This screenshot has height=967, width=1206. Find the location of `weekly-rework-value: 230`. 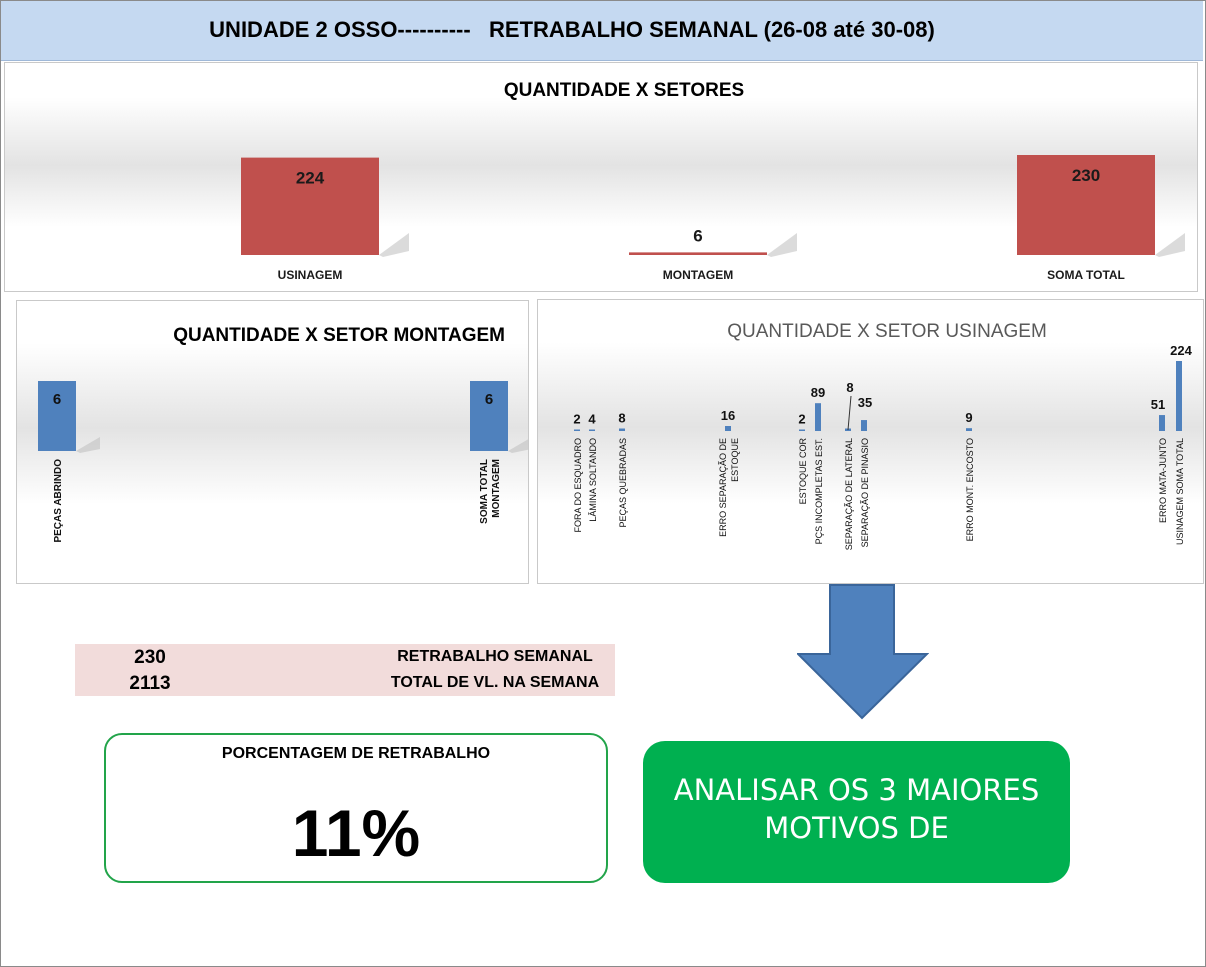

weekly-rework-value: 230 is located at coordinates (150, 657).